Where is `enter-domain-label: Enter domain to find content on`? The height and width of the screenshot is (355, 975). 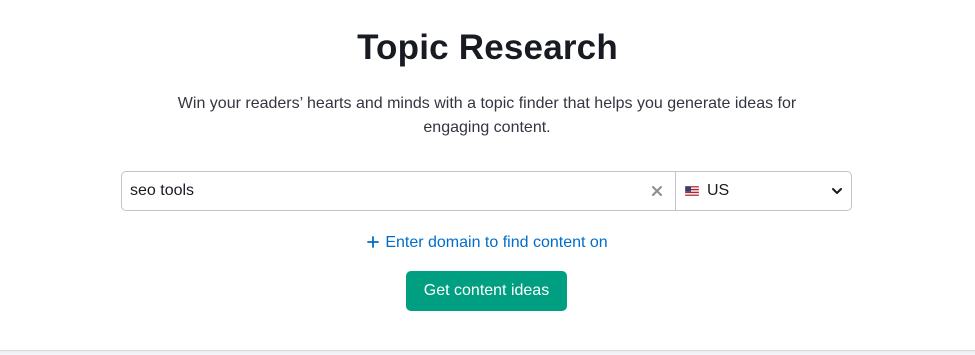 enter-domain-label: Enter domain to find content on is located at coordinates (496, 242).